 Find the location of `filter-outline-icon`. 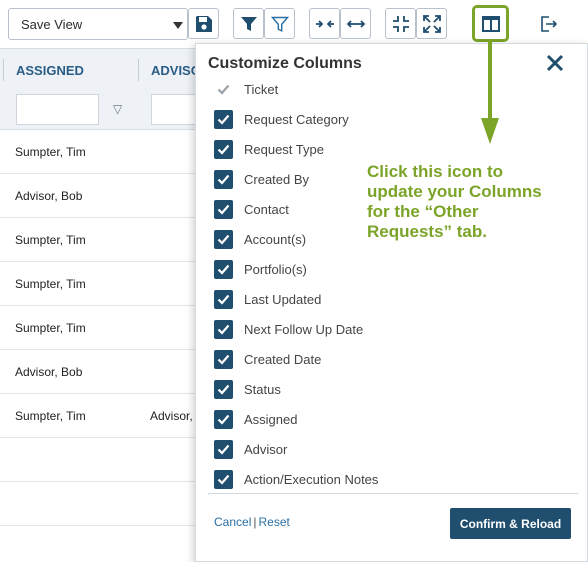

filter-outline-icon is located at coordinates (279, 24).